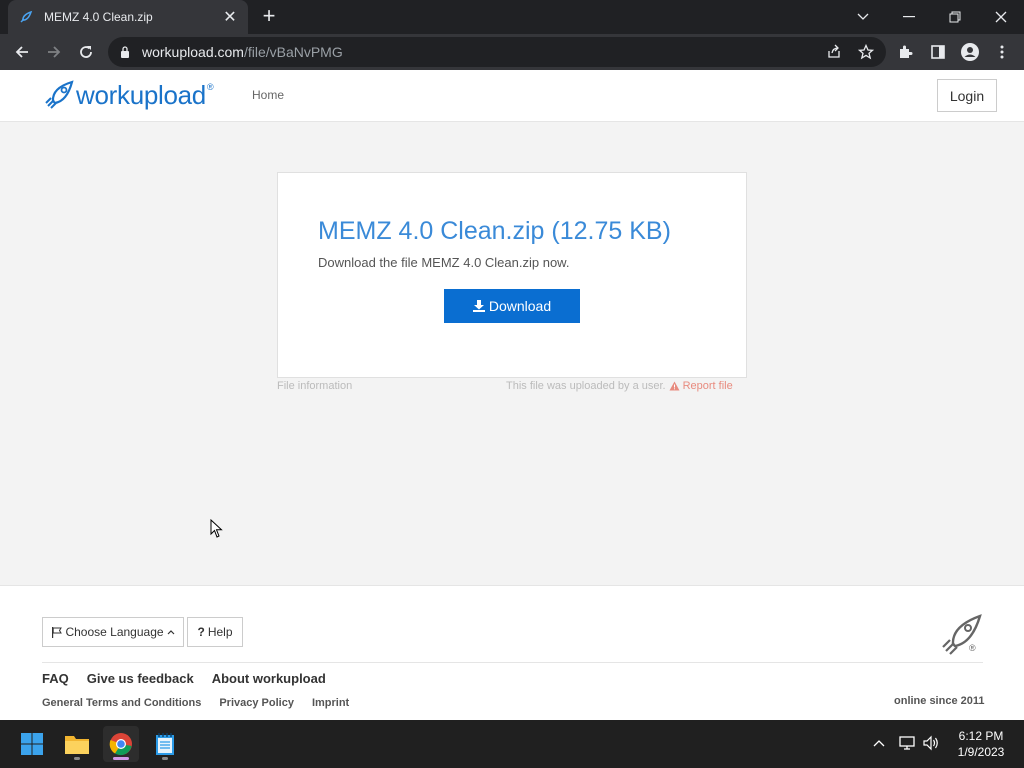 Image resolution: width=1024 pixels, height=768 pixels. I want to click on help-label: Help, so click(220, 632).